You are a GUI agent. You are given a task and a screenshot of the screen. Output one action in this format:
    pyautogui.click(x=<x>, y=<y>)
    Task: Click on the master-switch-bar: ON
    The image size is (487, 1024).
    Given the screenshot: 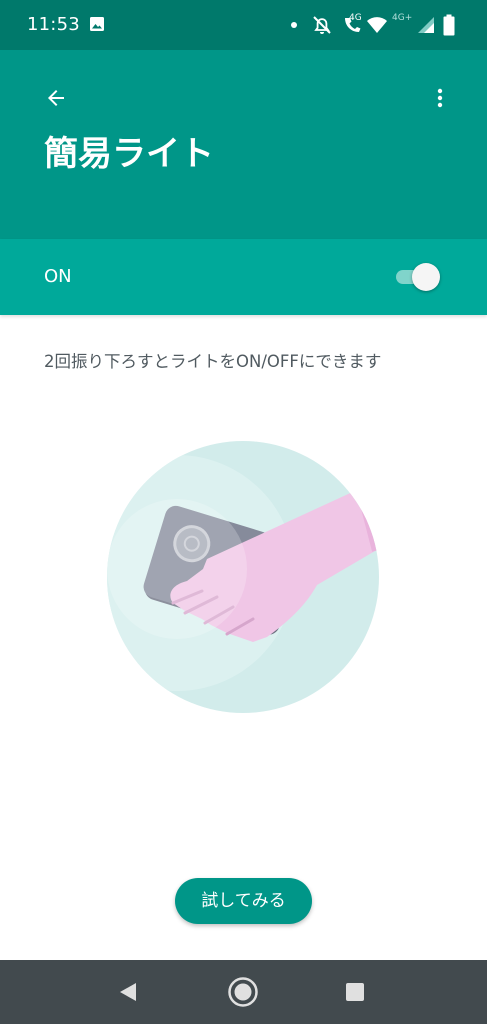 What is the action you would take?
    pyautogui.click(x=243, y=277)
    